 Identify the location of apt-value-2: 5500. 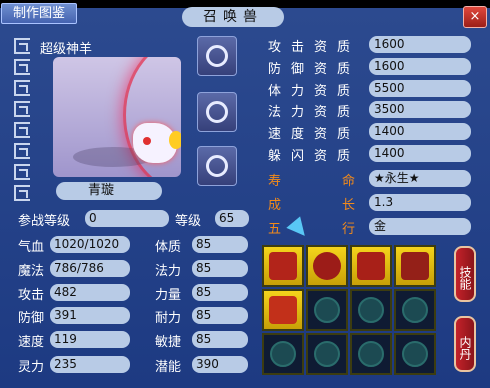
(420, 88).